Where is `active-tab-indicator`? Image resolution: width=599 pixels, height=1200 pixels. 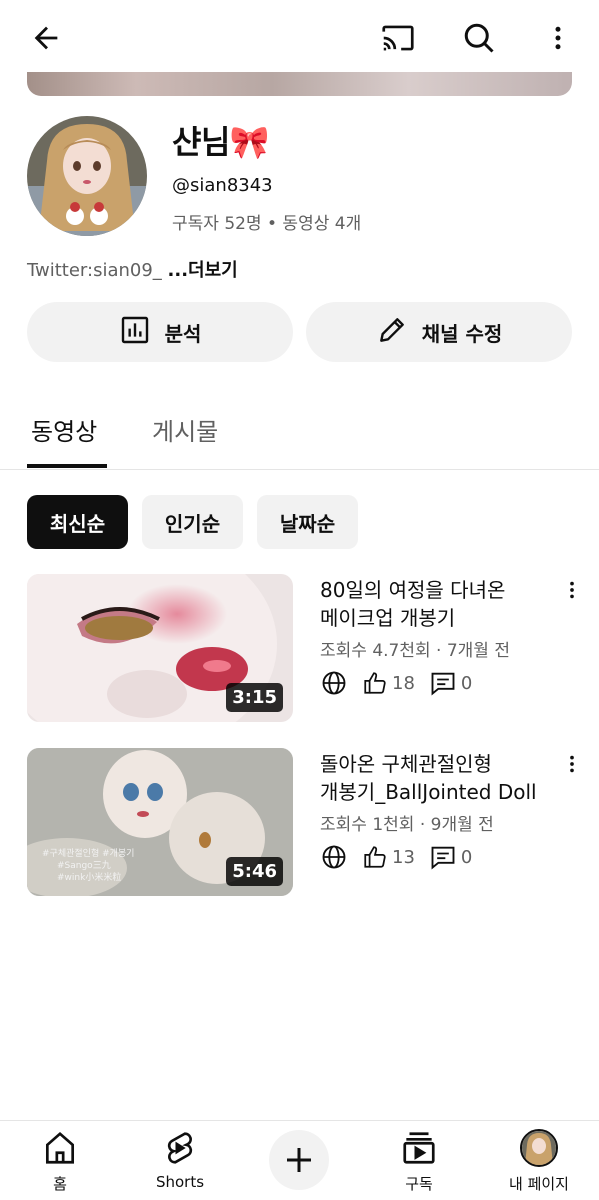 active-tab-indicator is located at coordinates (67, 466).